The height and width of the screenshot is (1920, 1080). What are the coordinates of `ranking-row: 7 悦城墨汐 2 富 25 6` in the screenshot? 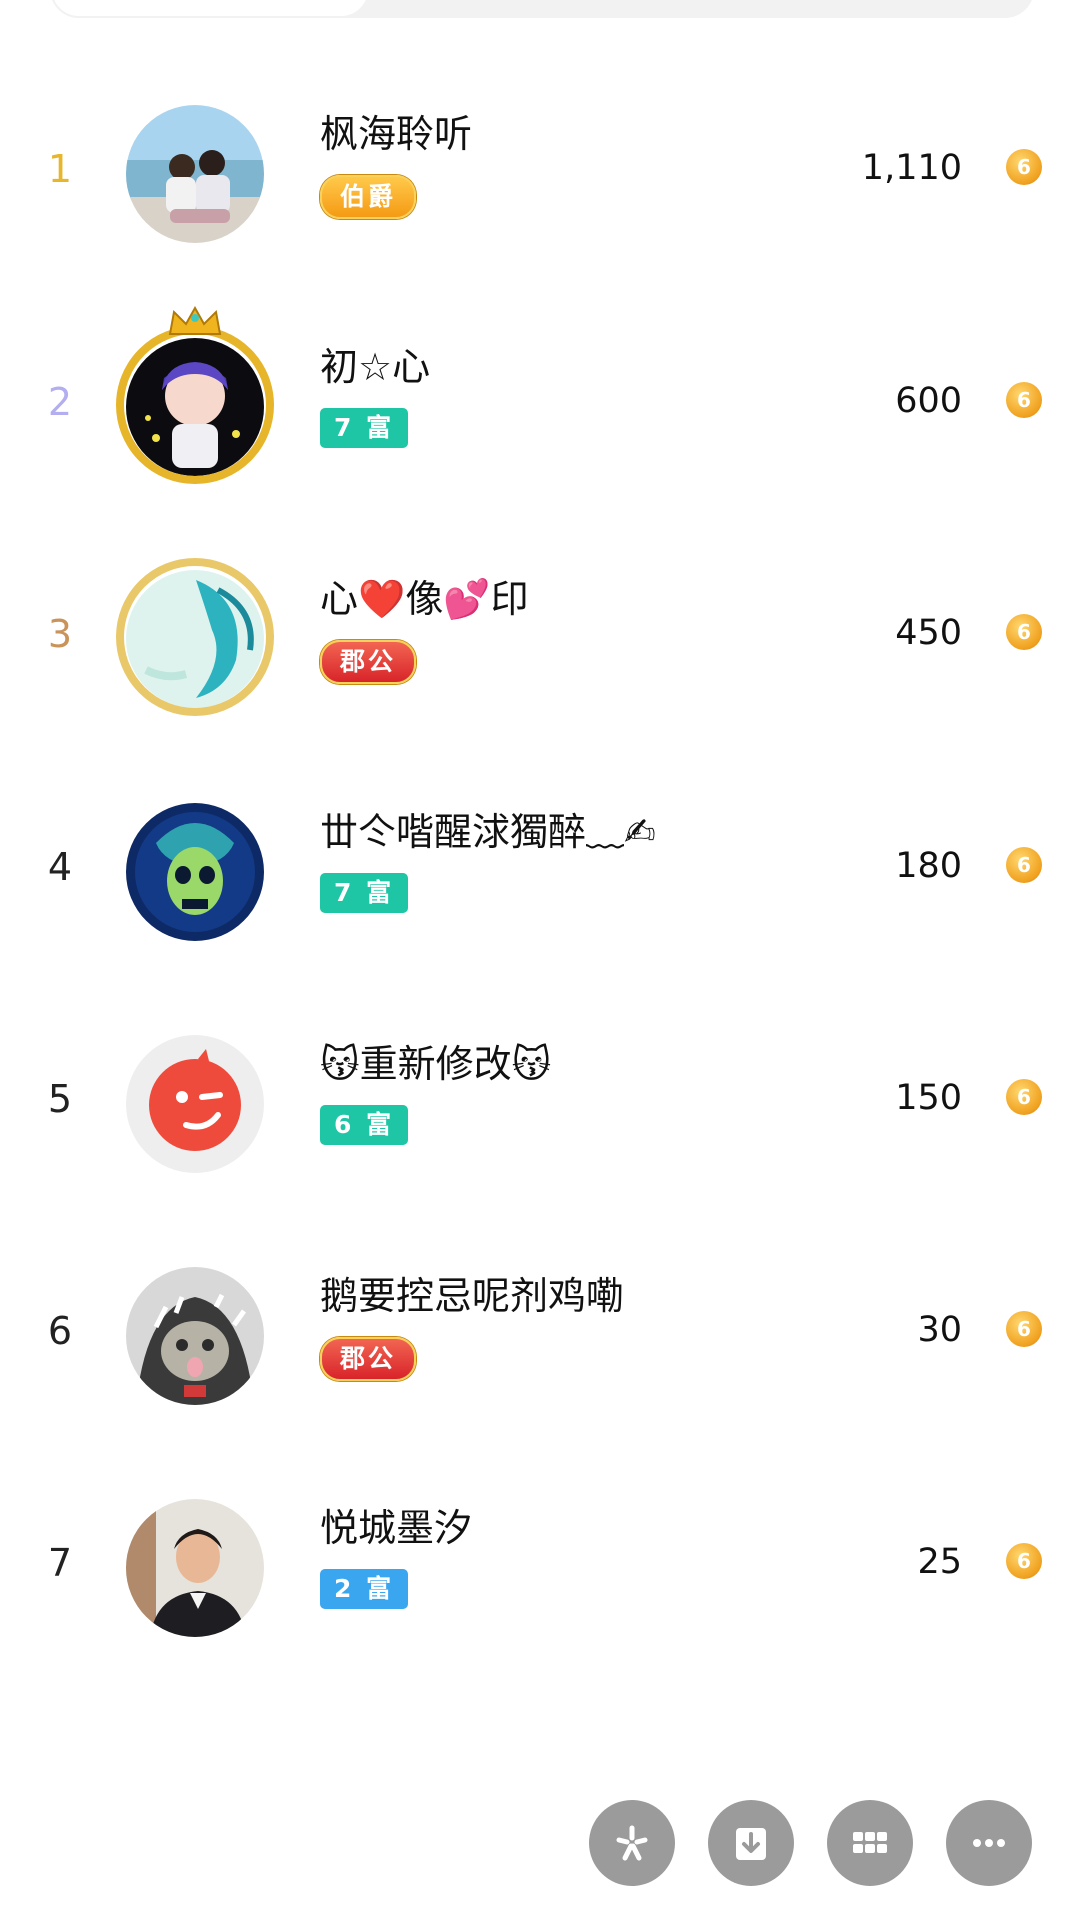 It's located at (540, 1566).